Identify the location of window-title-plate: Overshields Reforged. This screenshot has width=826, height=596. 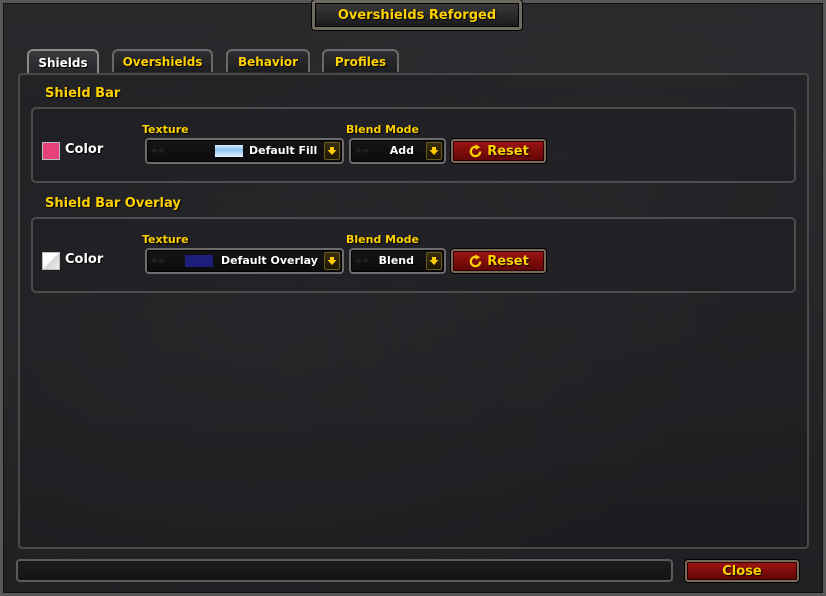
(417, 15).